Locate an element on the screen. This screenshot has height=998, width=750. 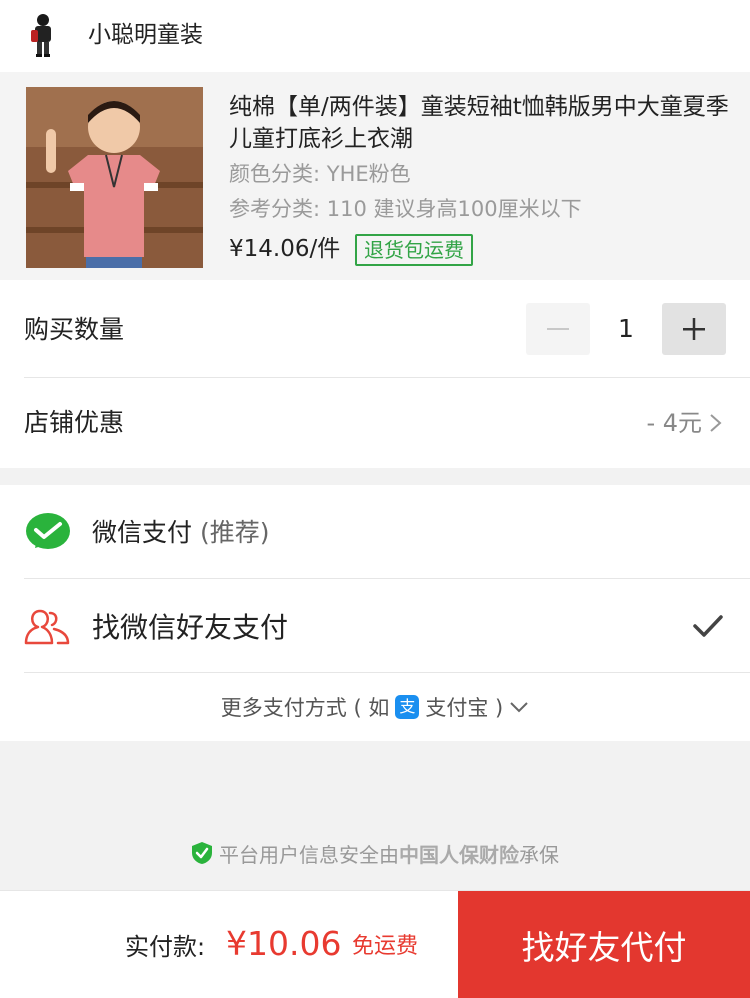
shop-discount-label: 店铺优惠 is located at coordinates (74, 422).